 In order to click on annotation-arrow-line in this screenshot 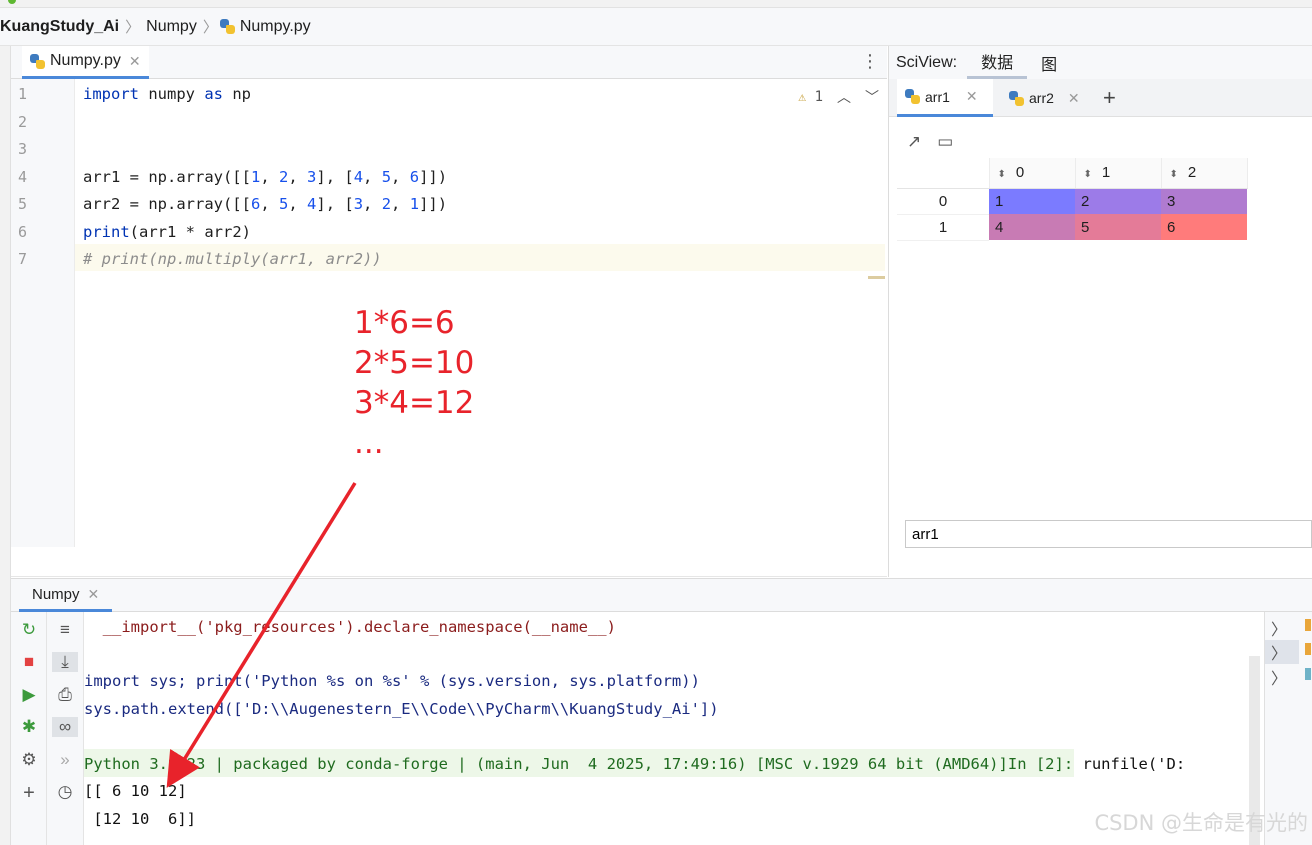, I will do `click(261, 635)`.